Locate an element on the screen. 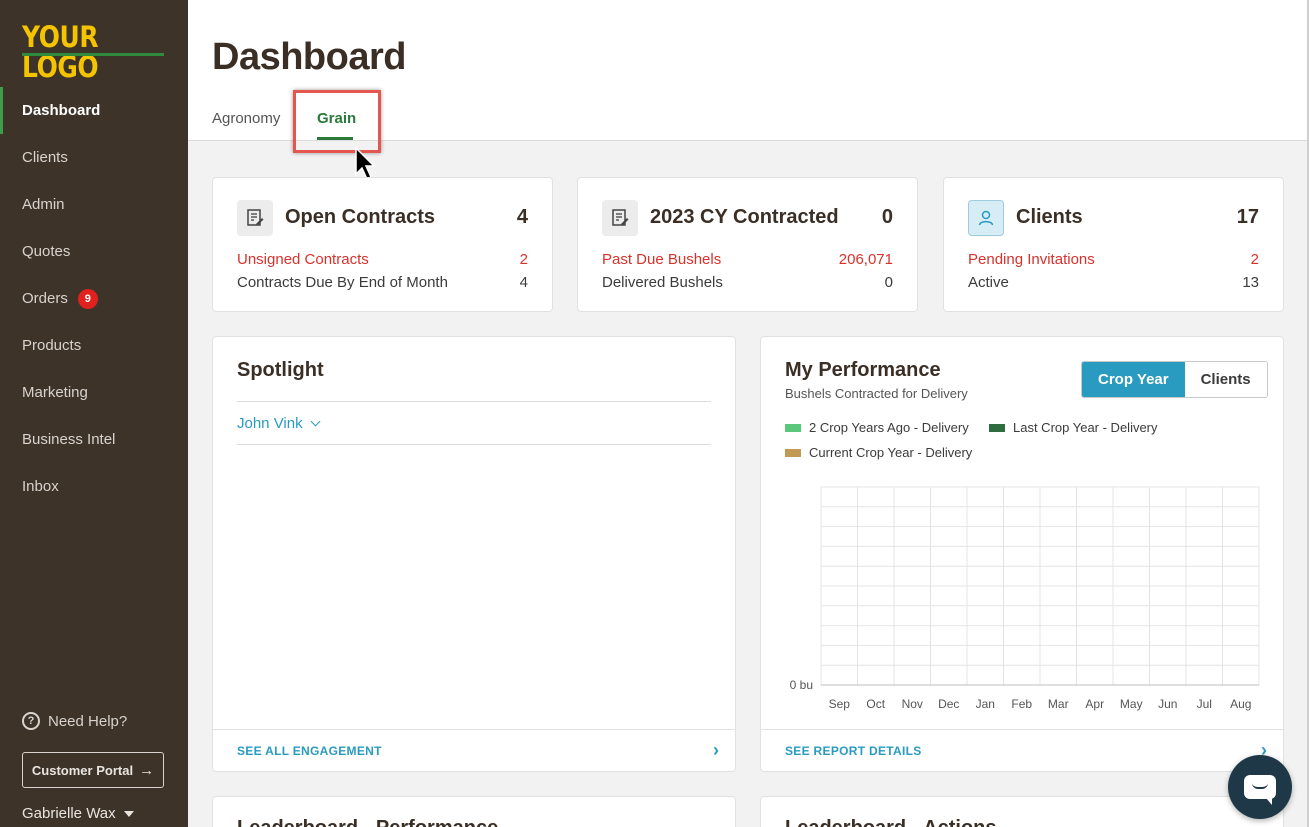 The image size is (1309, 827). performance-chart: 0 bu Sep Oct Nov Dec Jan Feb Mar Apr May Jun Jul Aug is located at coordinates (1025, 598).